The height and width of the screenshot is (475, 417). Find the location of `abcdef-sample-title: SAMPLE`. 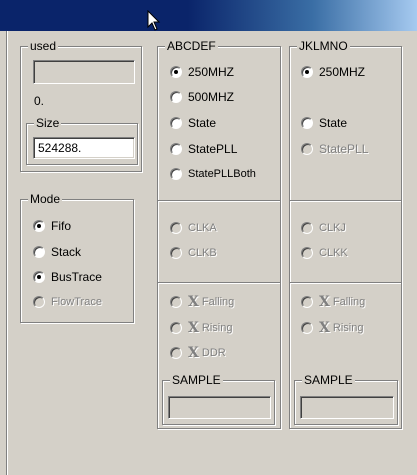

abcdef-sample-title: SAMPLE is located at coordinates (196, 380).